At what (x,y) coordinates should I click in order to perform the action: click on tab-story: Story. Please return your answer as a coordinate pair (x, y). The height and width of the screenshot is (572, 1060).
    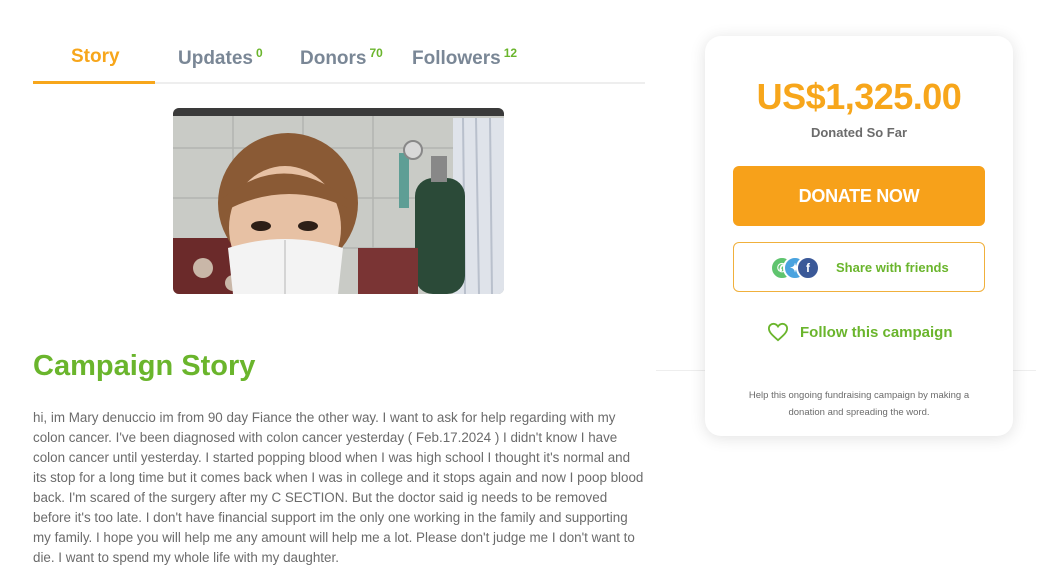
    Looking at the image, I should click on (95, 65).